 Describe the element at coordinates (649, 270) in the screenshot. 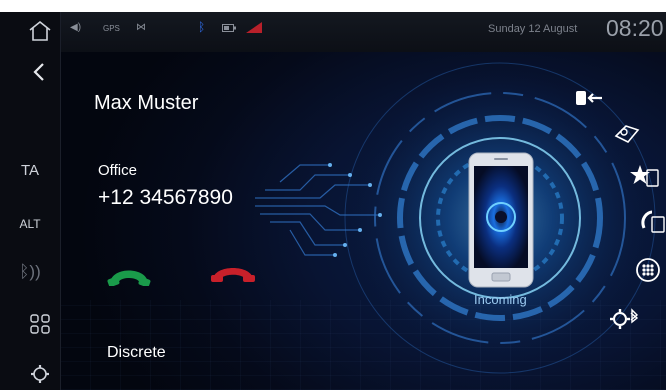

I see `dialpad-icon` at that location.